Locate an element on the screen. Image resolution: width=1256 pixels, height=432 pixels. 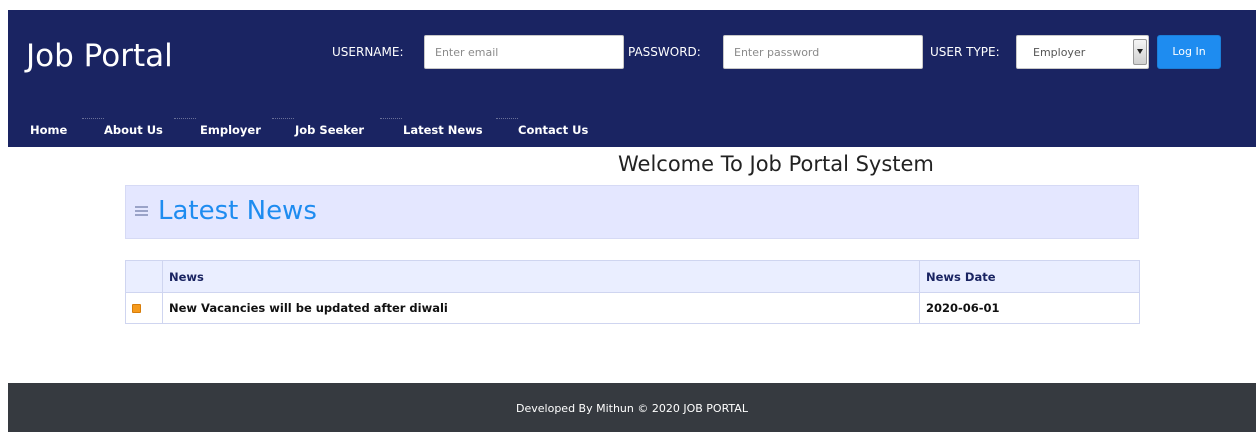
icon-column-header is located at coordinates (144, 276).